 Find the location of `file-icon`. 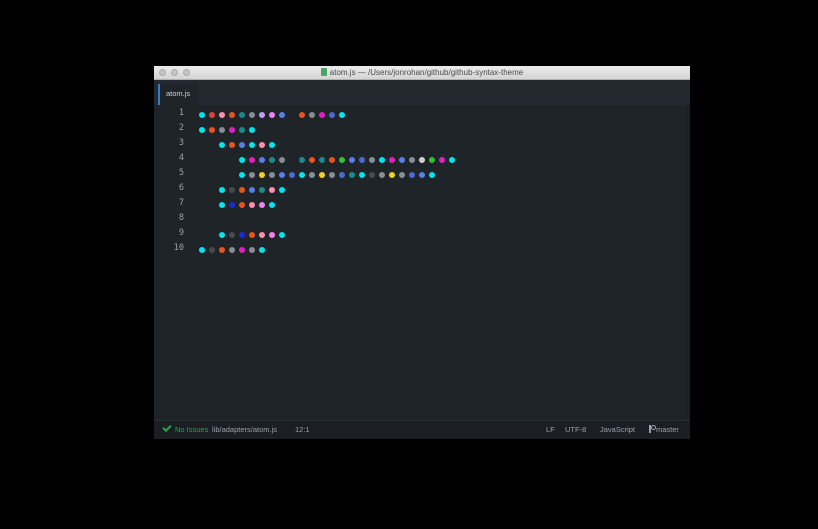

file-icon is located at coordinates (323, 72).